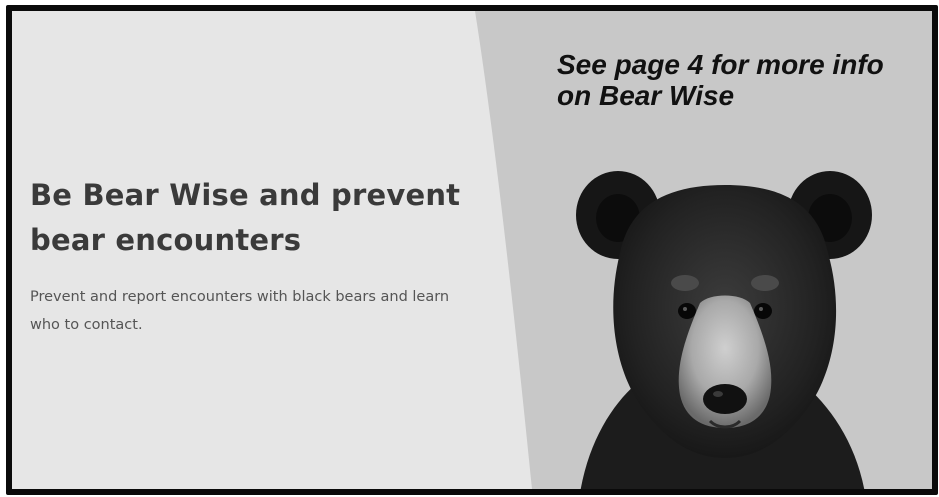  What do you see at coordinates (245, 217) in the screenshot?
I see `page-title: Be Bear Wise and prevent bear encounters` at bounding box center [245, 217].